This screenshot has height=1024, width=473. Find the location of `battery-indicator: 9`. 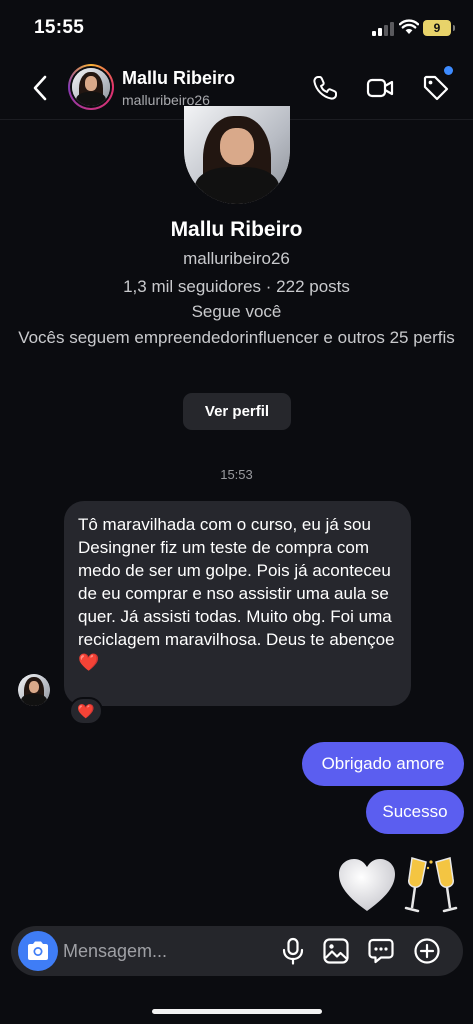

battery-indicator: 9 is located at coordinates (439, 28).